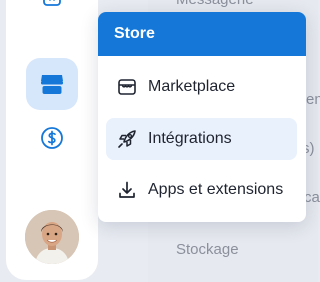  Describe the element at coordinates (313, 99) in the screenshot. I see `bg-menu-item-partial: en` at that location.